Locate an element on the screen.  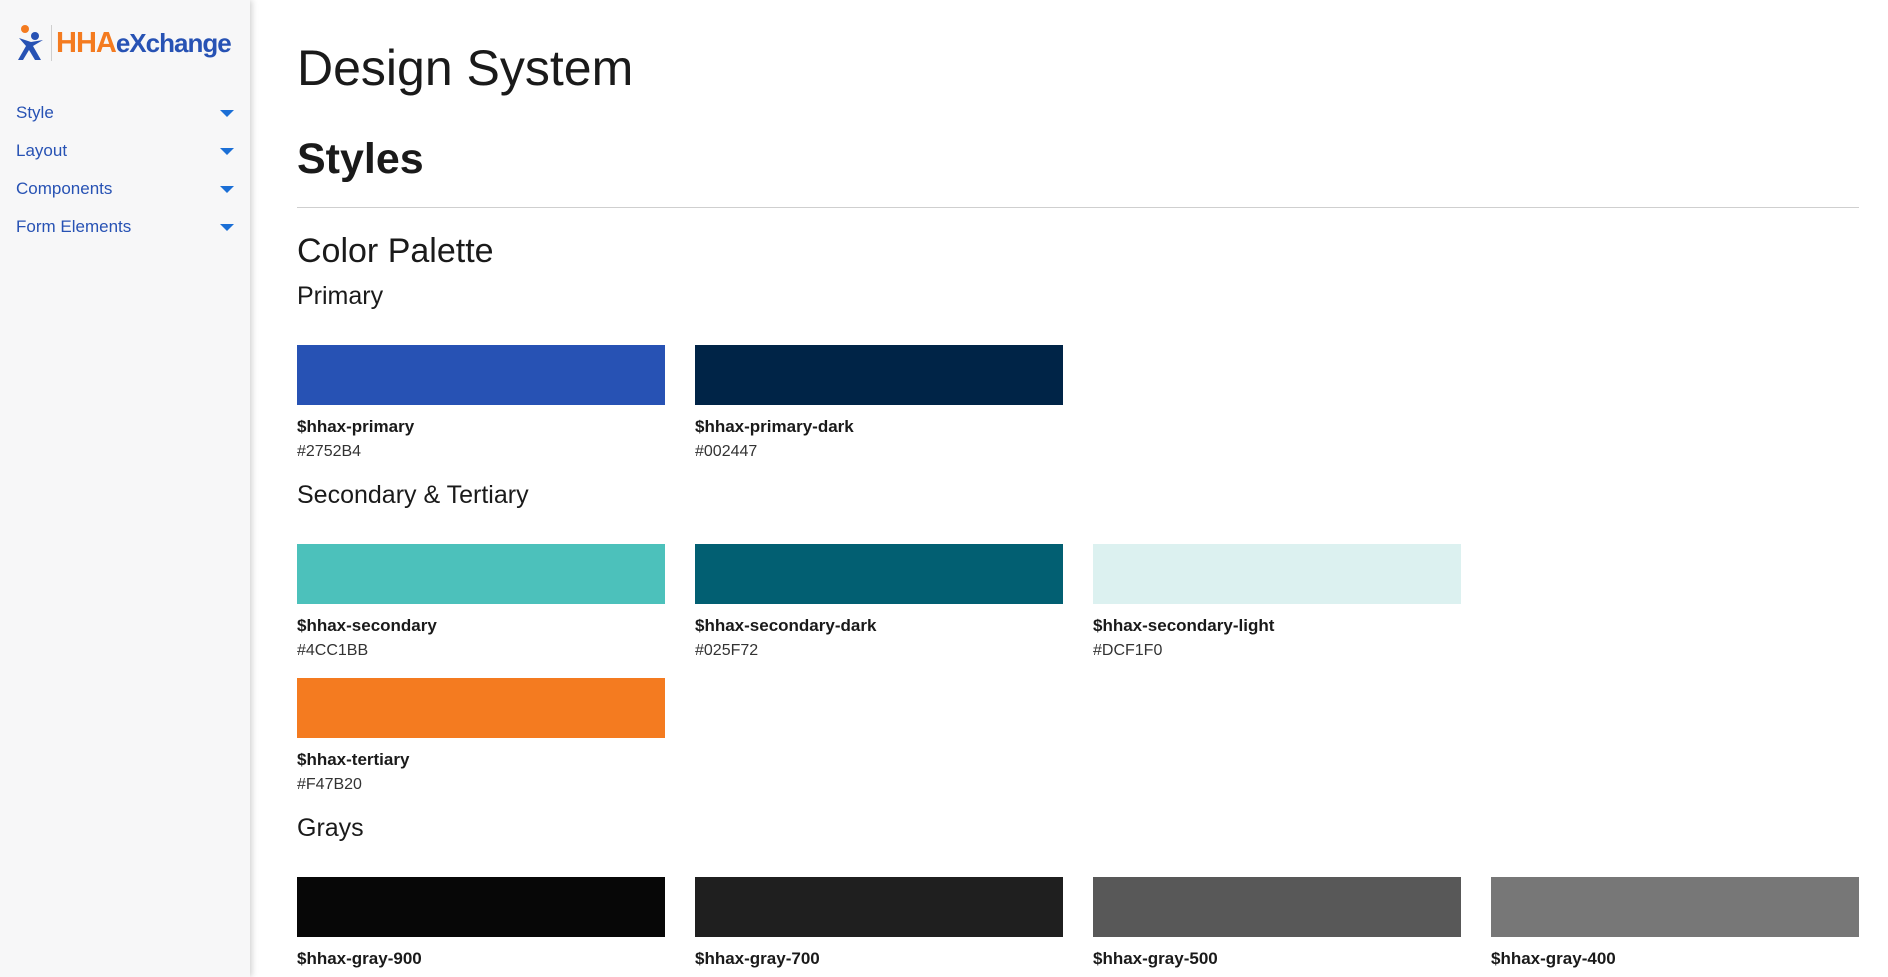
sidebar-item-form-elements: Form Elements is located at coordinates (125, 227).